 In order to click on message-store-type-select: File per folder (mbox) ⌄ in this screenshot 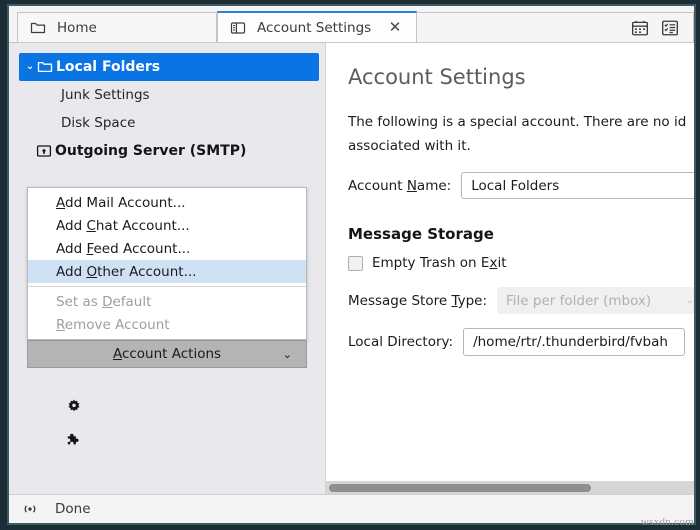, I will do `click(595, 301)`.